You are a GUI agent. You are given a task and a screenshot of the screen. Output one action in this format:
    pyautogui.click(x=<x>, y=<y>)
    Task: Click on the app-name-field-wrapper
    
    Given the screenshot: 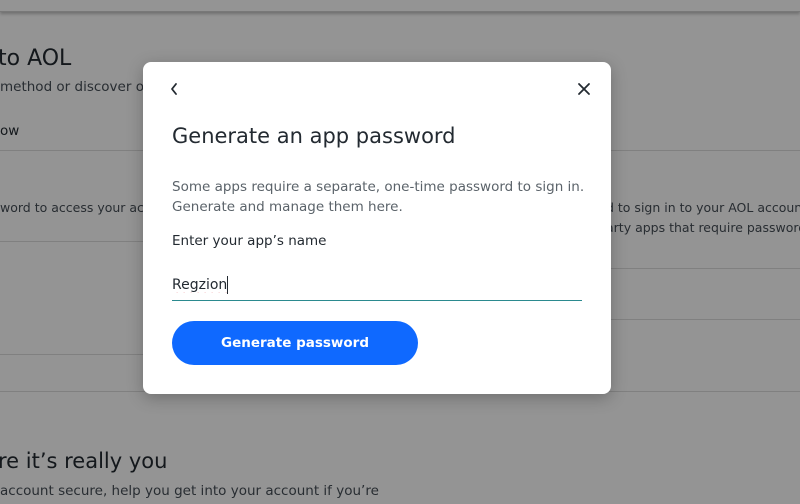 What is the action you would take?
    pyautogui.click(x=377, y=286)
    